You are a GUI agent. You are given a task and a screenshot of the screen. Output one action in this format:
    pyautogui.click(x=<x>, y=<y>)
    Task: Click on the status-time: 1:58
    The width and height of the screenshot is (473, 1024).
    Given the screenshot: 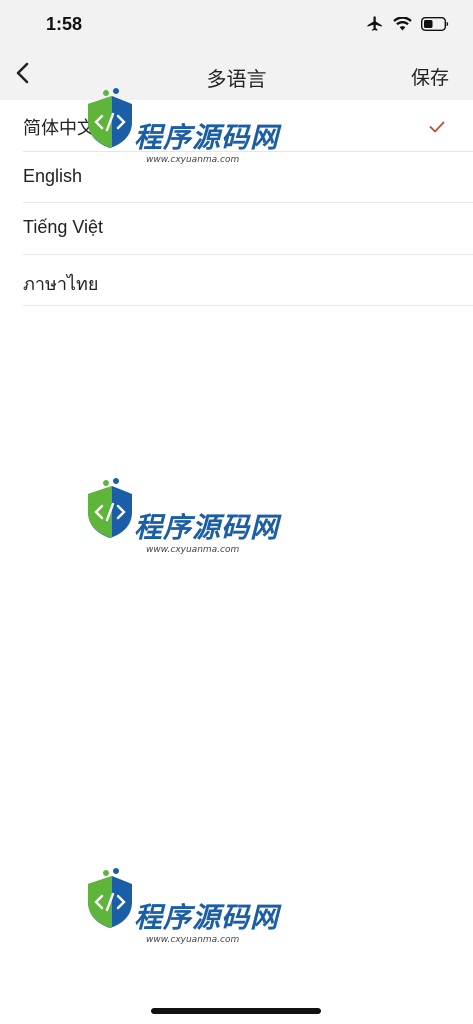 What is the action you would take?
    pyautogui.click(x=64, y=24)
    